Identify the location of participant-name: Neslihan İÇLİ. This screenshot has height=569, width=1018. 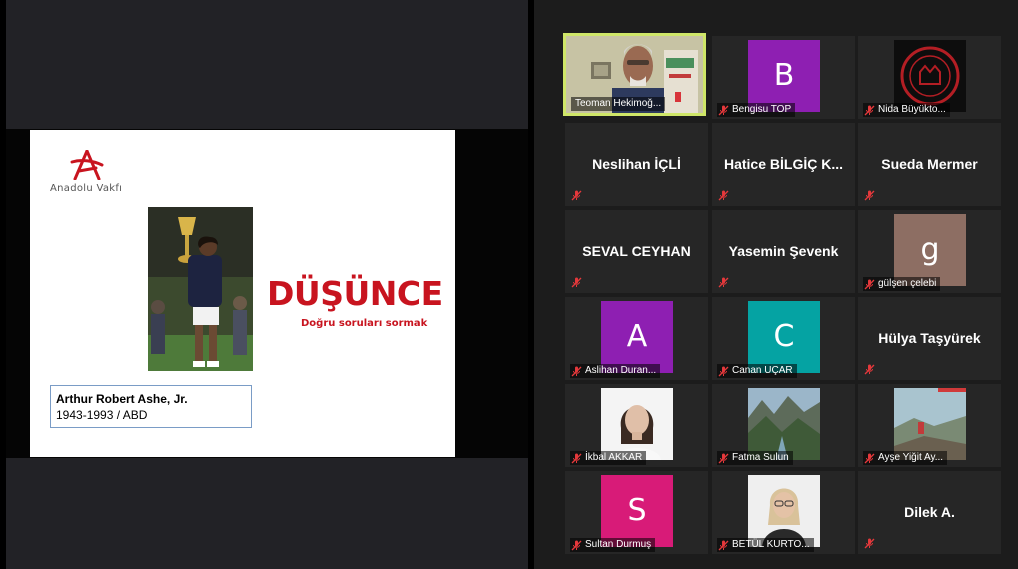
(636, 164).